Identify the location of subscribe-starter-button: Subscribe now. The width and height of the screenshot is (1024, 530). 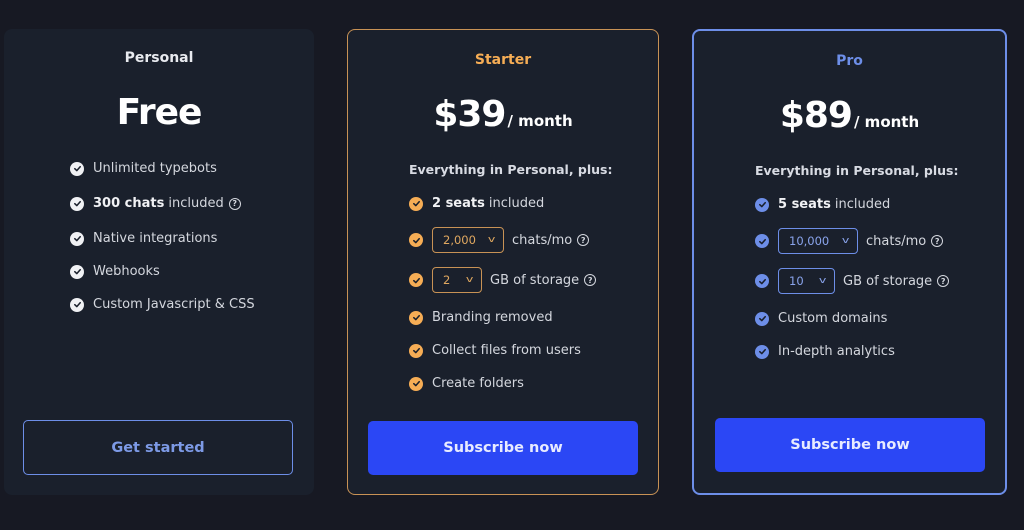
(503, 448).